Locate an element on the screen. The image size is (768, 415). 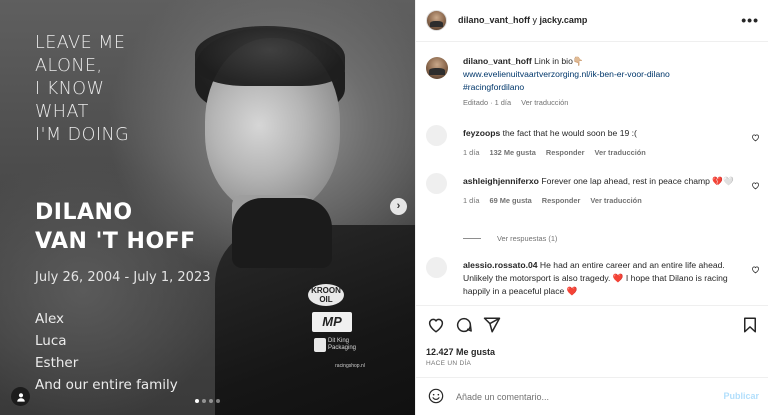
comment-username: alessio.rossato.04 is located at coordinates (500, 265).